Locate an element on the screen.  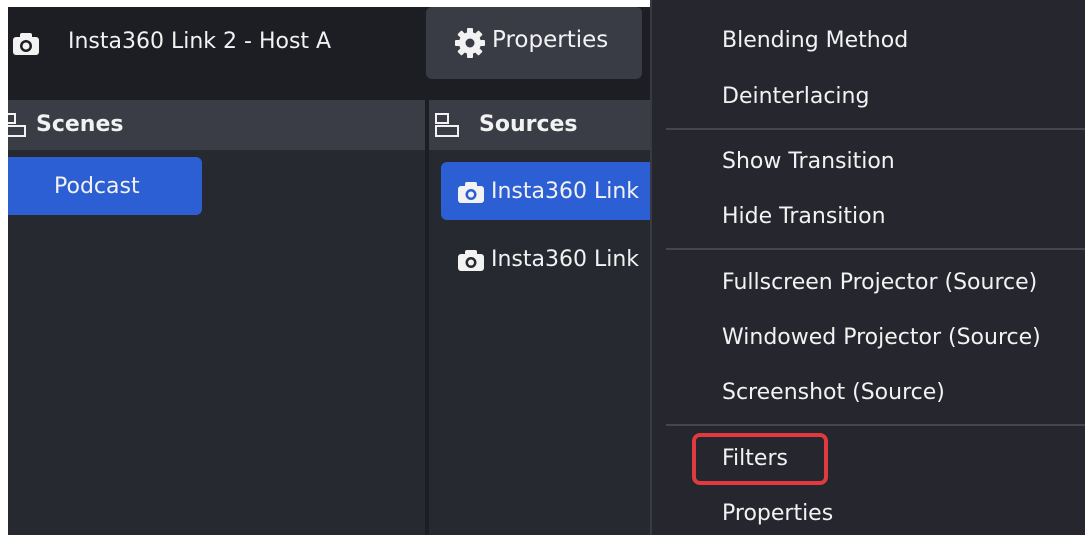
current-source-title: Insta360 Link 2 - Host A is located at coordinates (200, 41).